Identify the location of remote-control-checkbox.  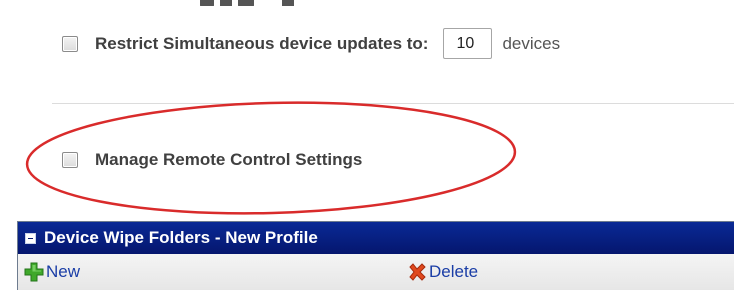
(70, 160).